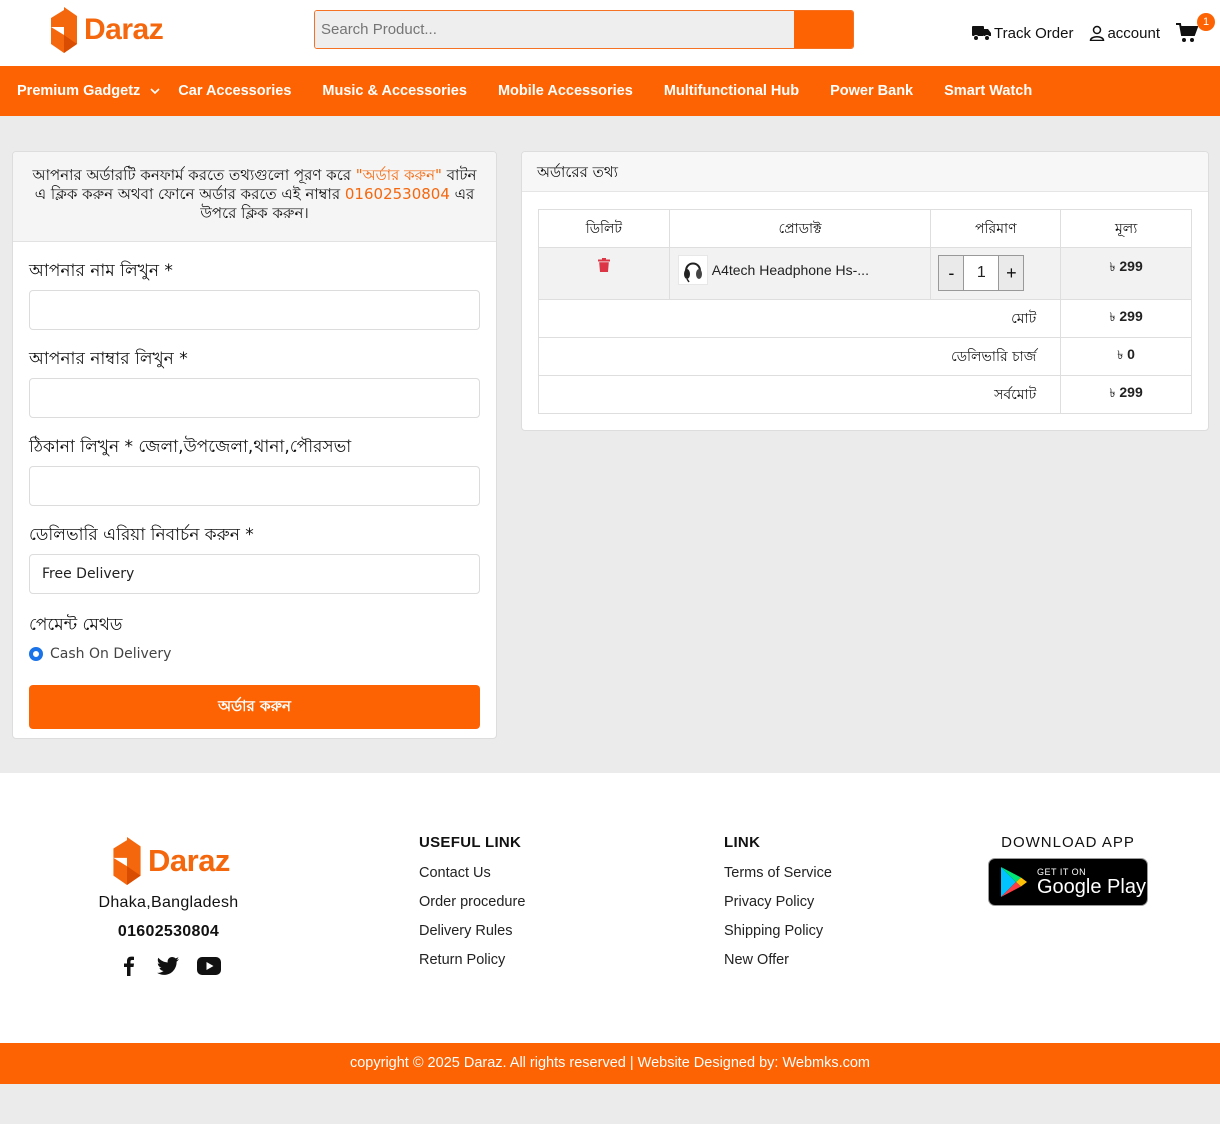 This screenshot has width=1220, height=1124. What do you see at coordinates (472, 931) in the screenshot?
I see `footer-link-delivery-rules: Delivery Rules` at bounding box center [472, 931].